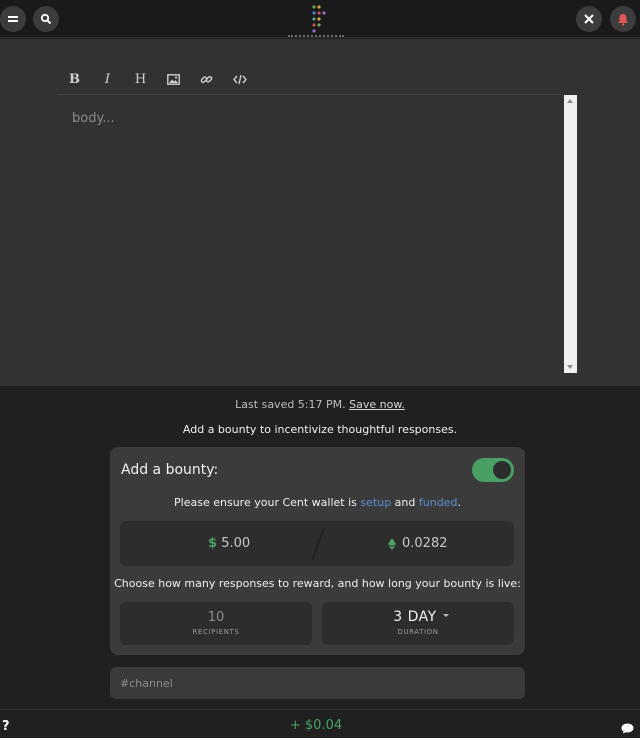 The image size is (640, 738). What do you see at coordinates (570, 367) in the screenshot?
I see `scroll-down-arrow` at bounding box center [570, 367].